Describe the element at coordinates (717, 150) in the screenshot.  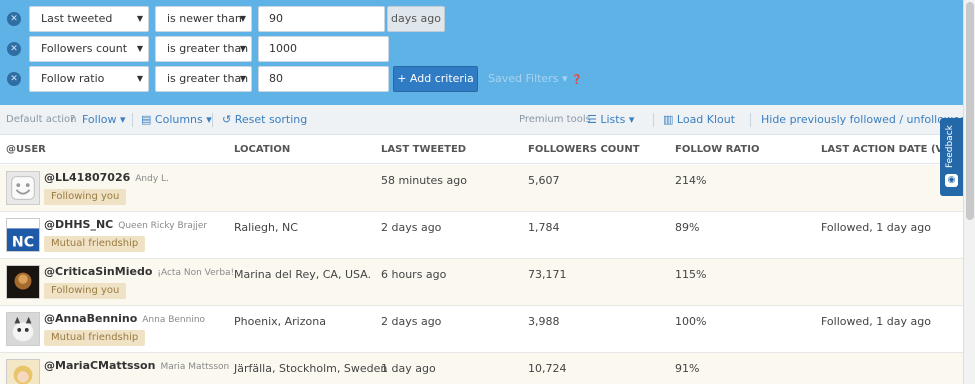
I see `column-header-follow-ratio: FOLLOW RATIO` at that location.